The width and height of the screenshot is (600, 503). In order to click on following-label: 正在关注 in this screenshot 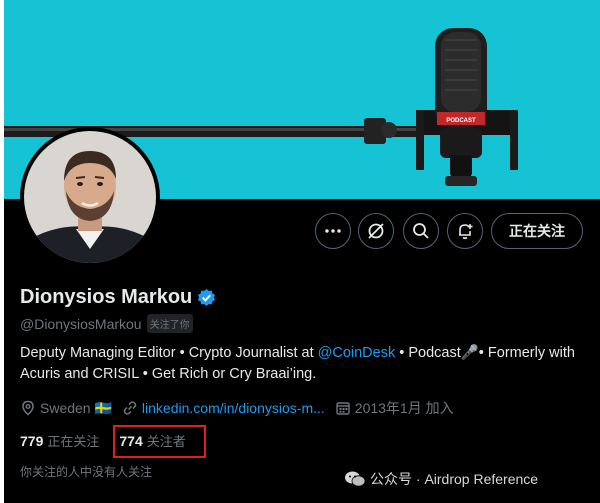, I will do `click(73, 442)`.